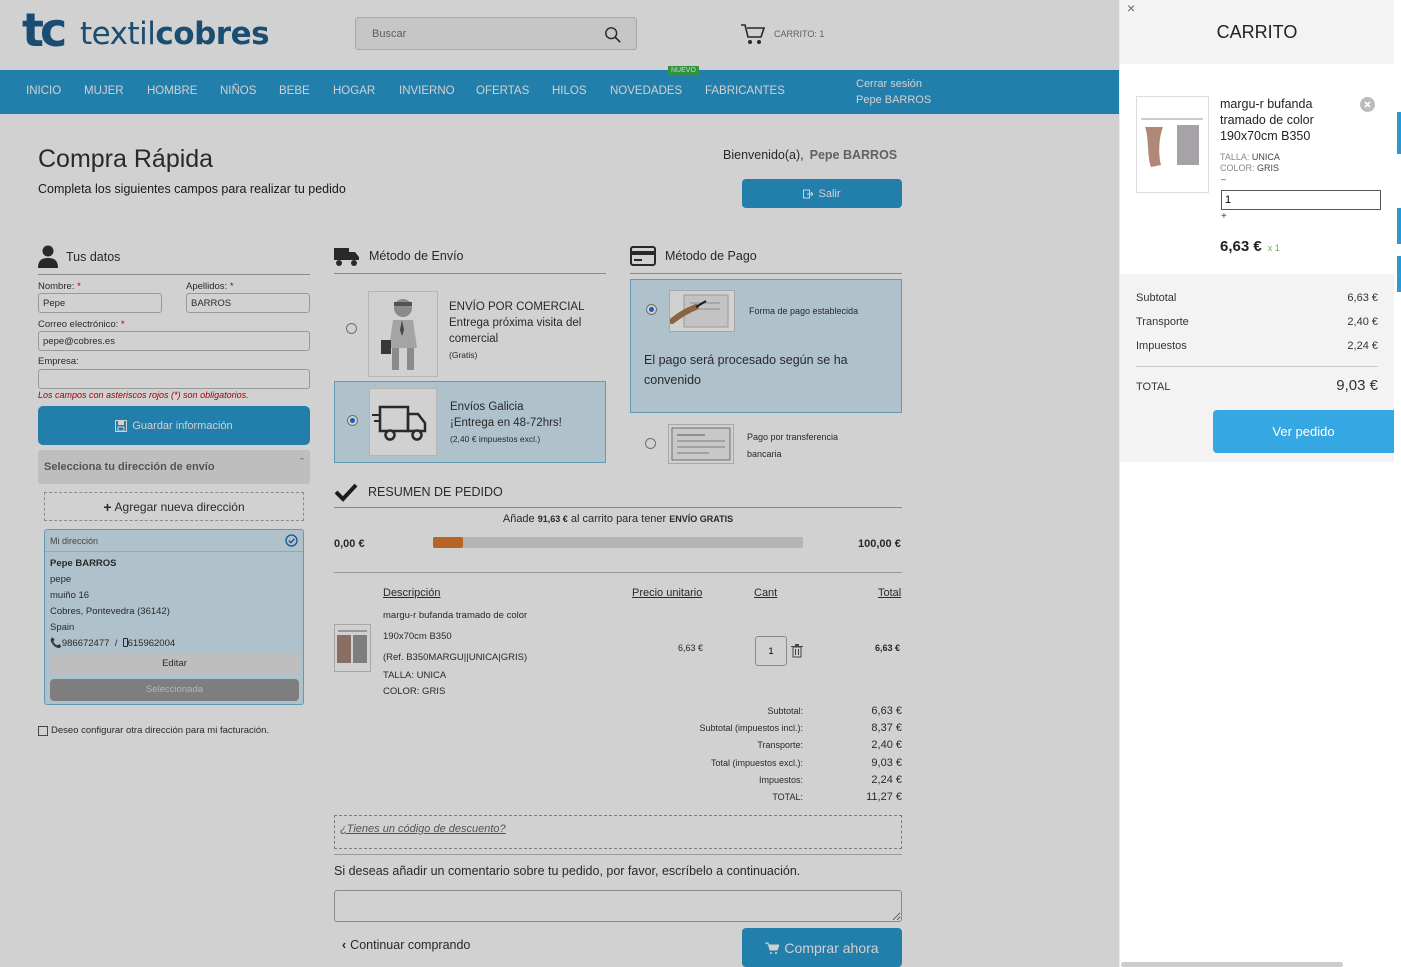  What do you see at coordinates (1301, 200) in the screenshot?
I see `side-qty-input` at bounding box center [1301, 200].